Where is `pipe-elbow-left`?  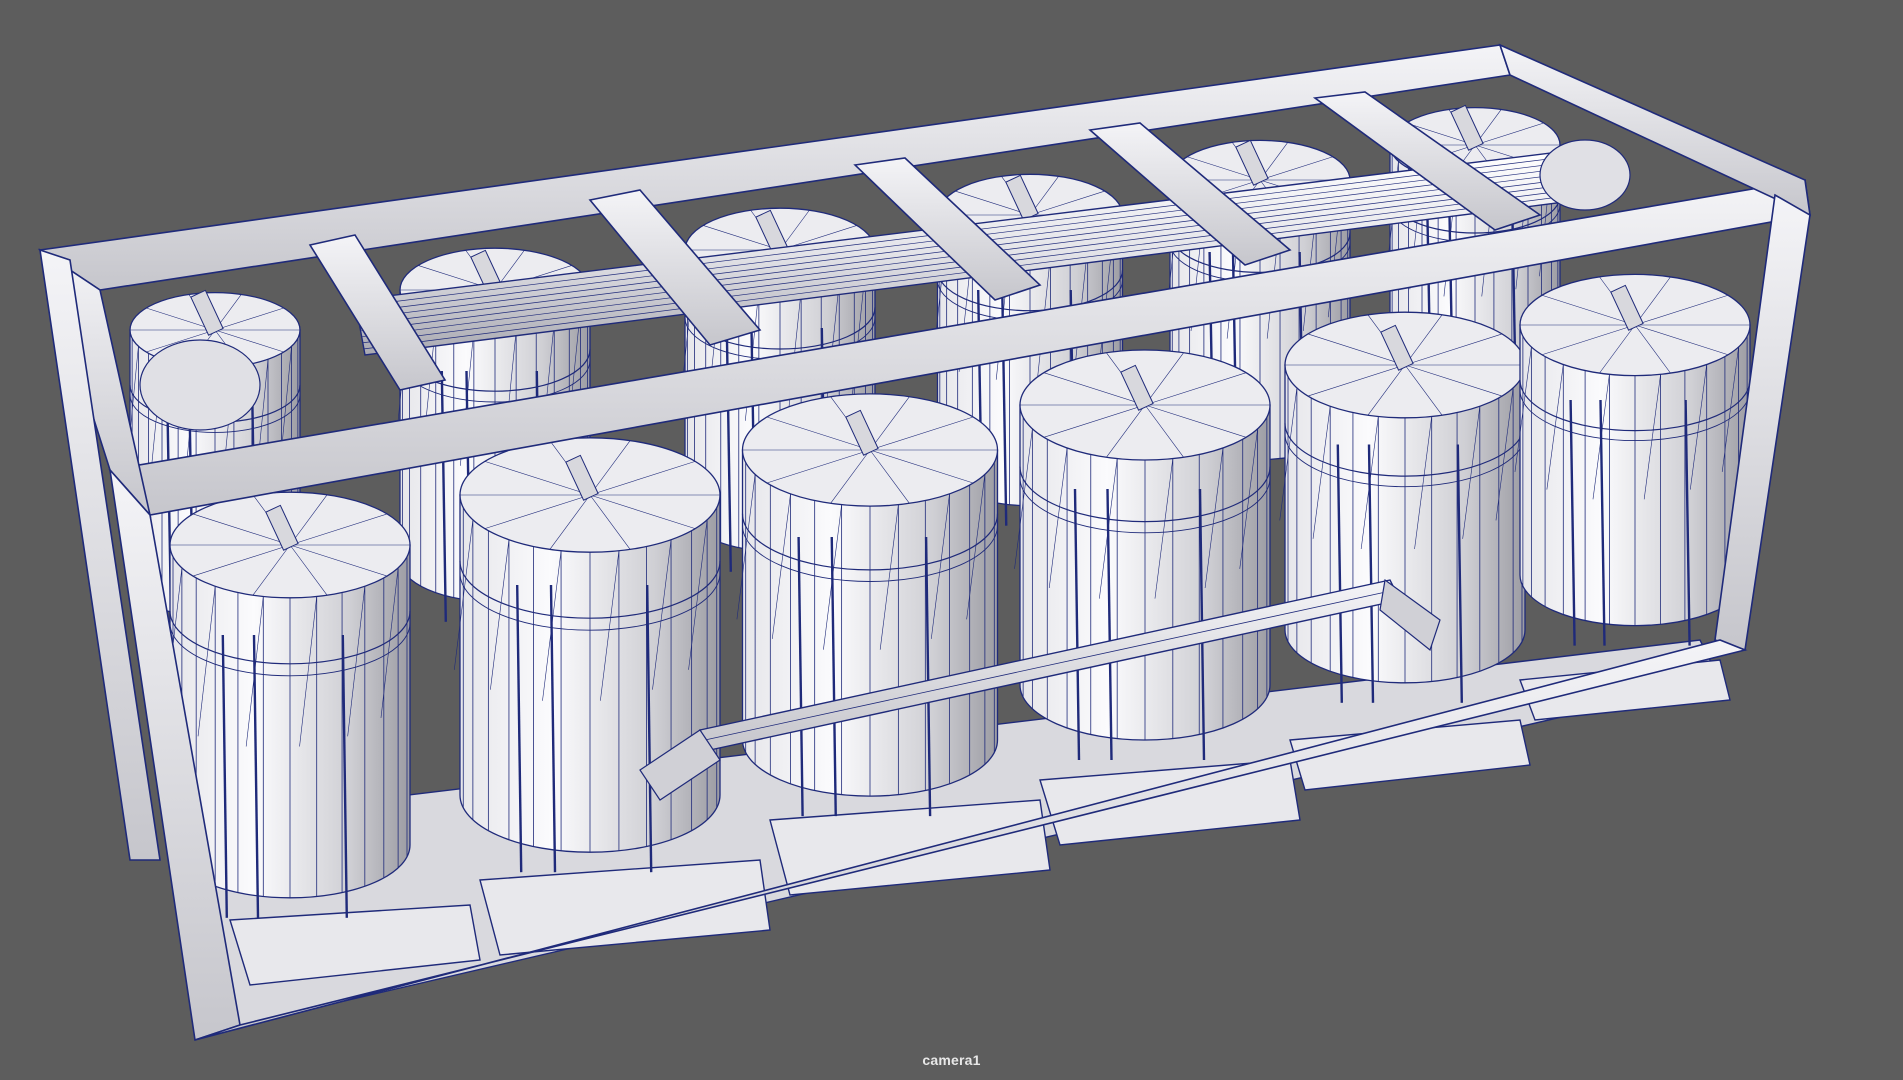
pipe-elbow-left is located at coordinates (200, 385).